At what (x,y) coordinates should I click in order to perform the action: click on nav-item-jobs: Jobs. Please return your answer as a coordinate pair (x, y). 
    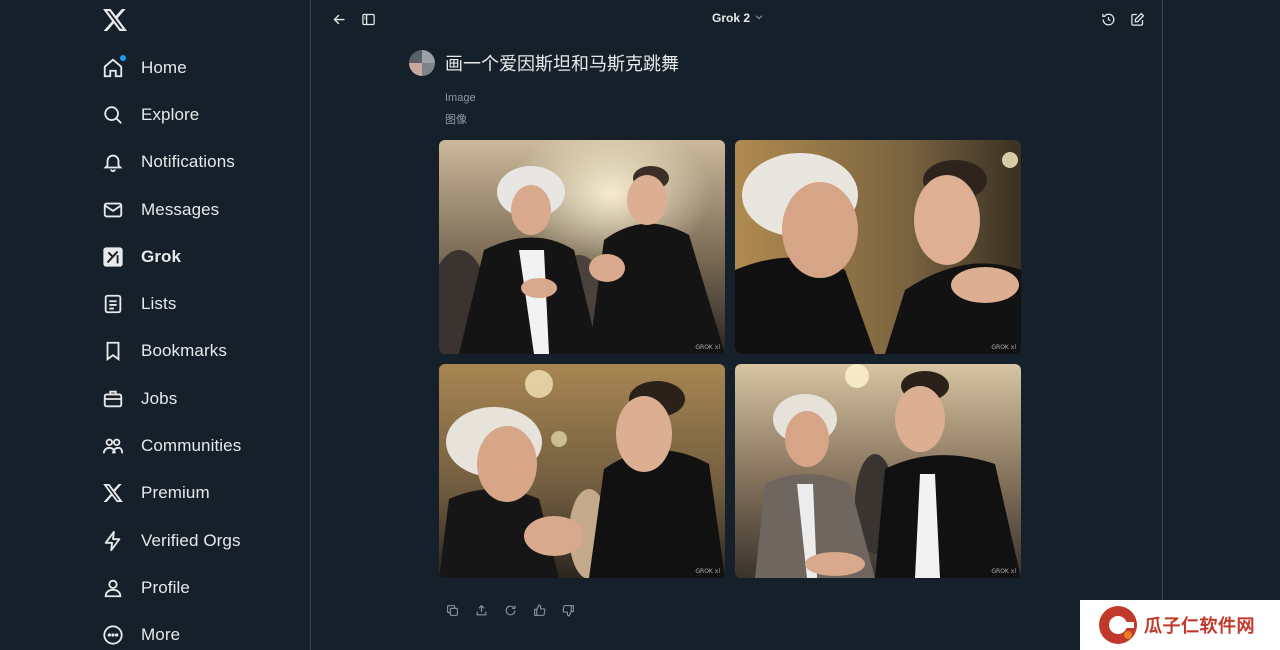
    Looking at the image, I should click on (171, 398).